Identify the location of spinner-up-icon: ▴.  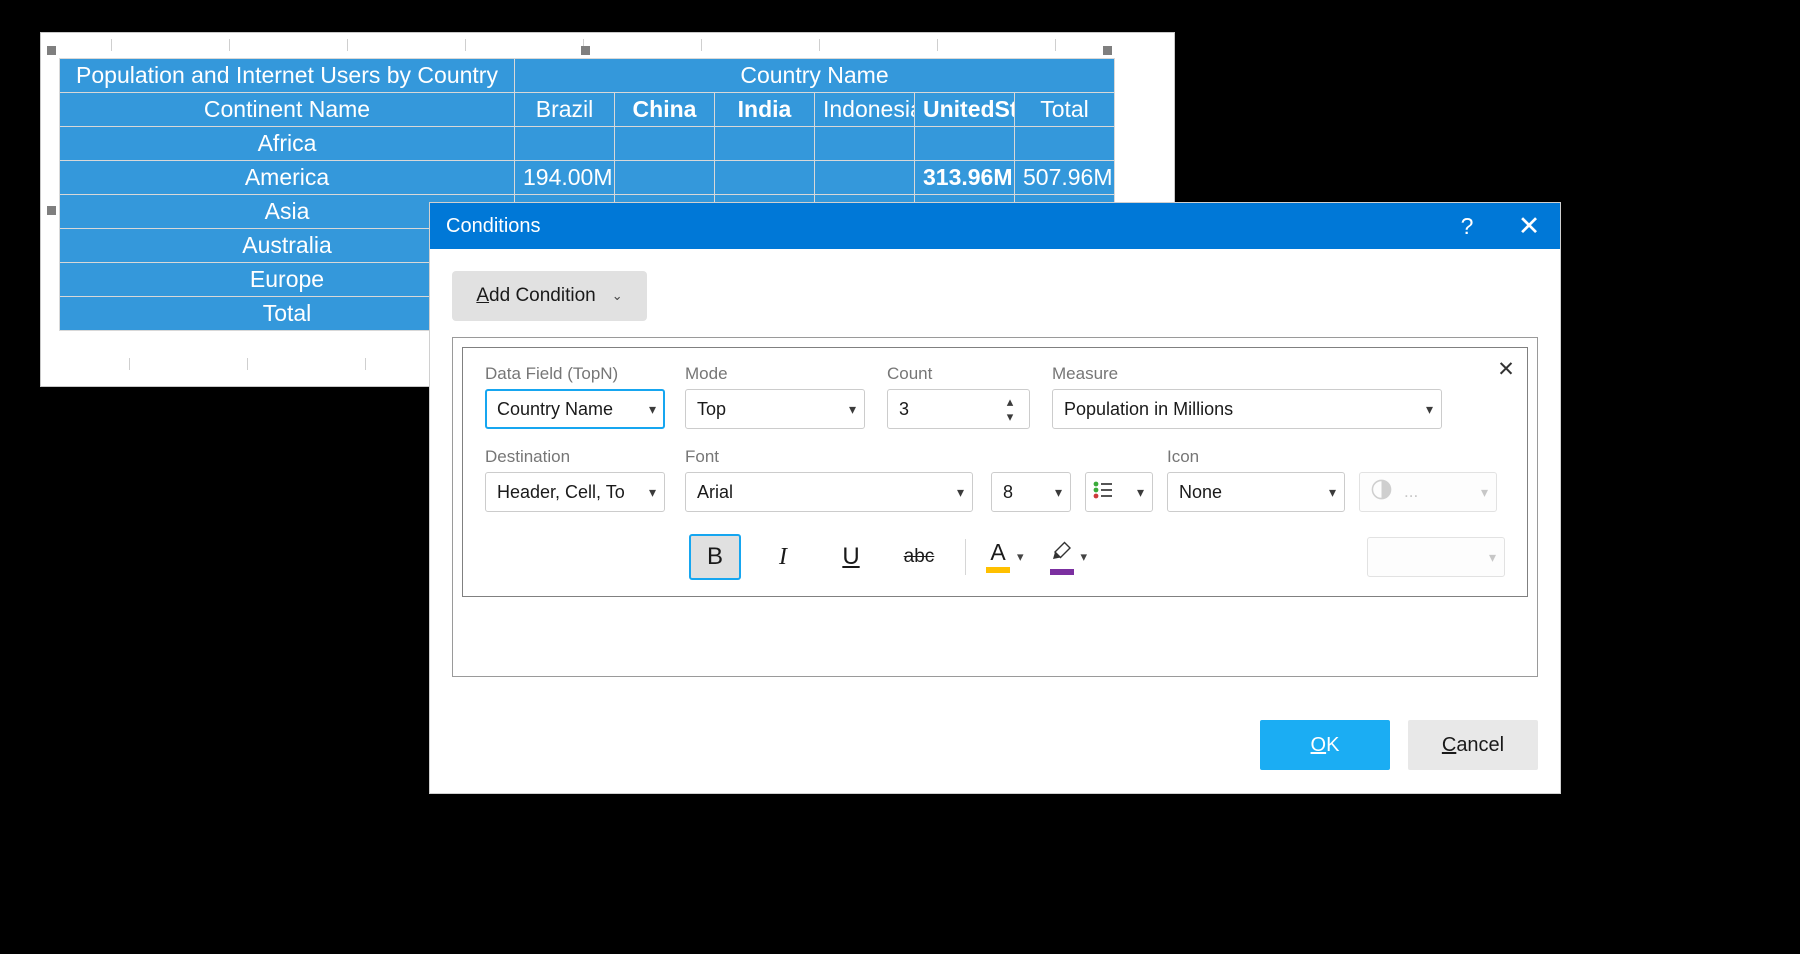
(1010, 401).